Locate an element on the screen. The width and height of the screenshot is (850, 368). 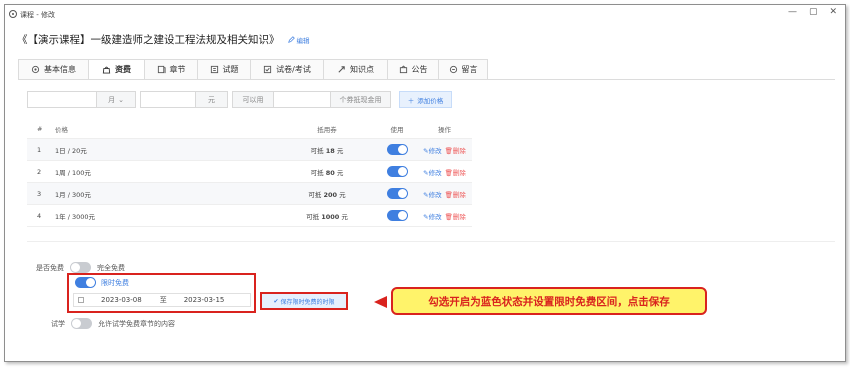
free-label: 是否免费 is located at coordinates (50, 267).